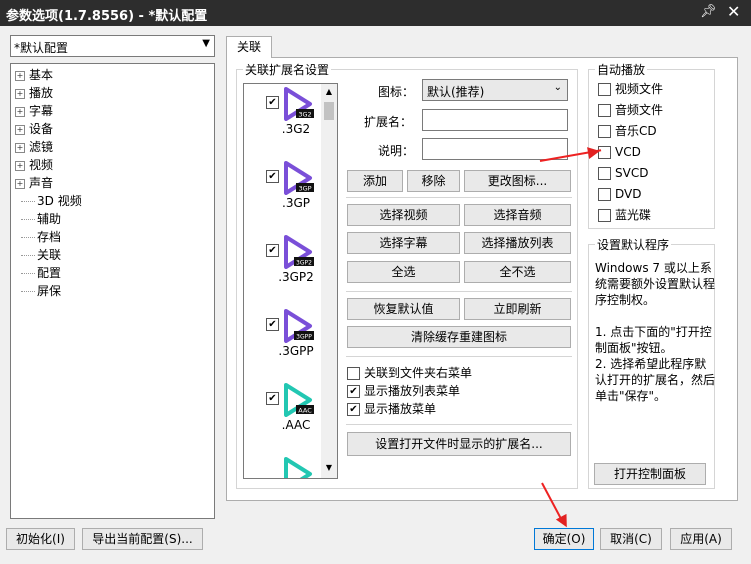 The image size is (751, 564). I want to click on tree-item-label: 配置, so click(49, 273).